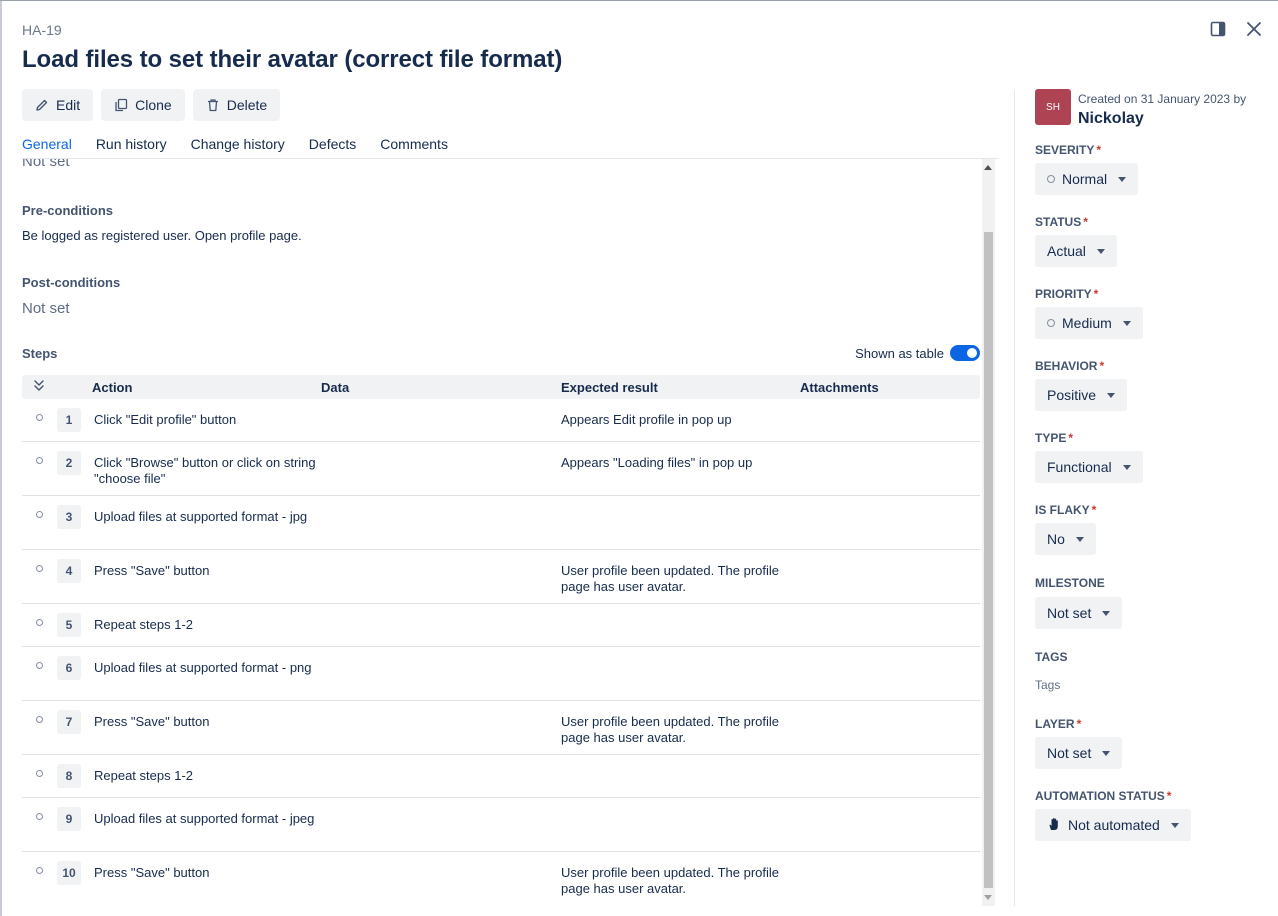 Image resolution: width=1278 pixels, height=916 pixels. What do you see at coordinates (965, 353) in the screenshot?
I see `shown-as-table-toggle` at bounding box center [965, 353].